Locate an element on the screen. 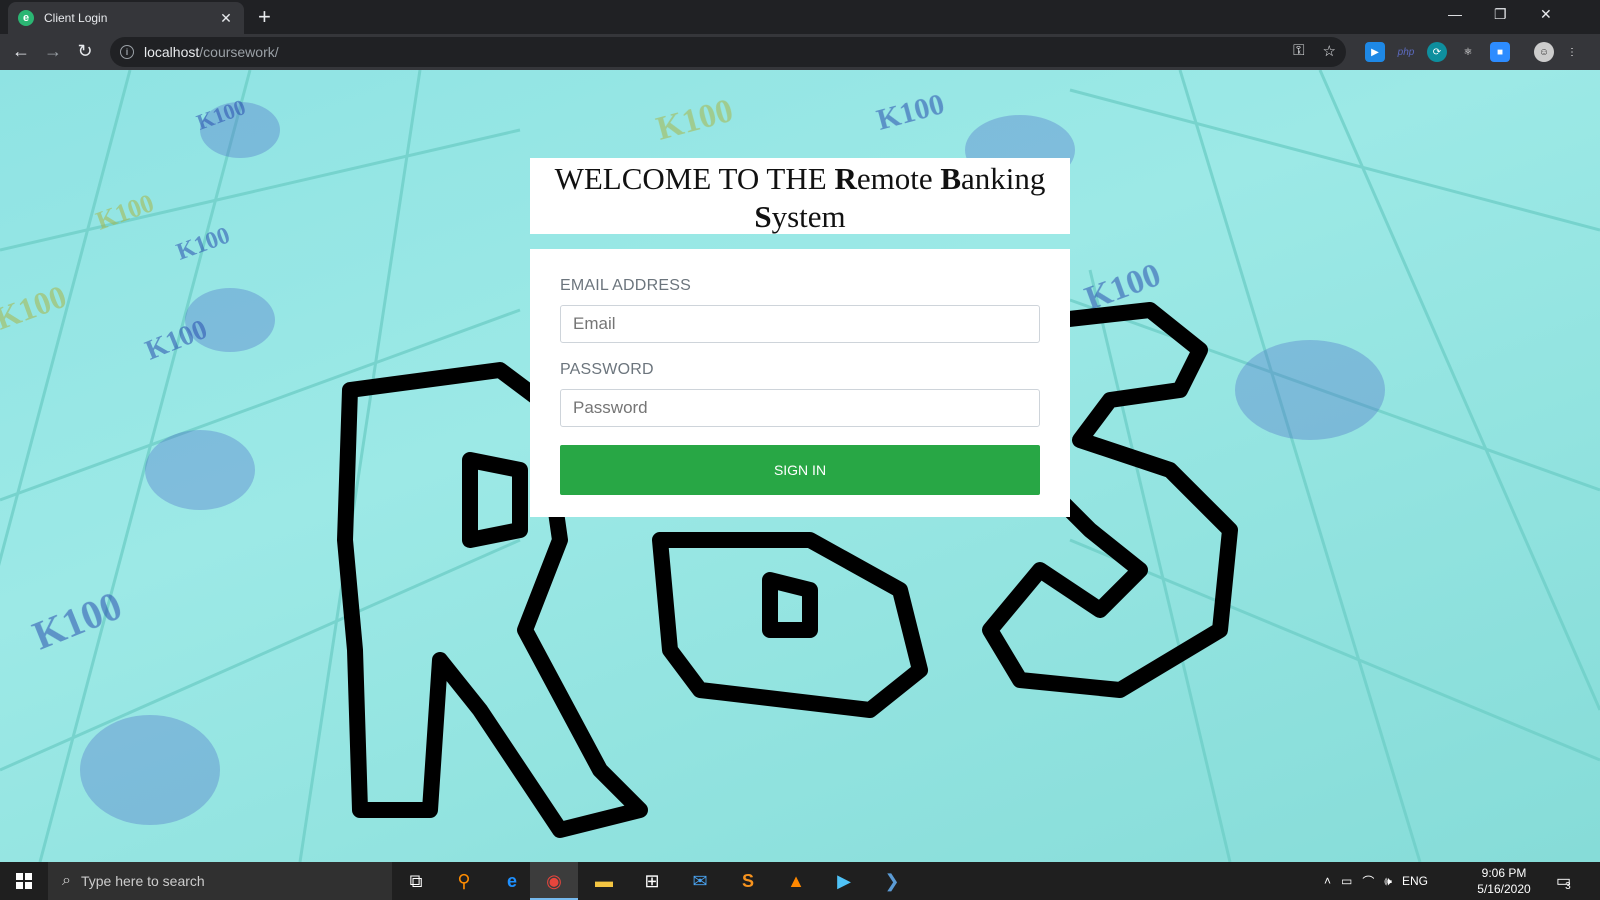 This screenshot has height=900, width=1600. tab-title: Client Login is located at coordinates (76, 18).